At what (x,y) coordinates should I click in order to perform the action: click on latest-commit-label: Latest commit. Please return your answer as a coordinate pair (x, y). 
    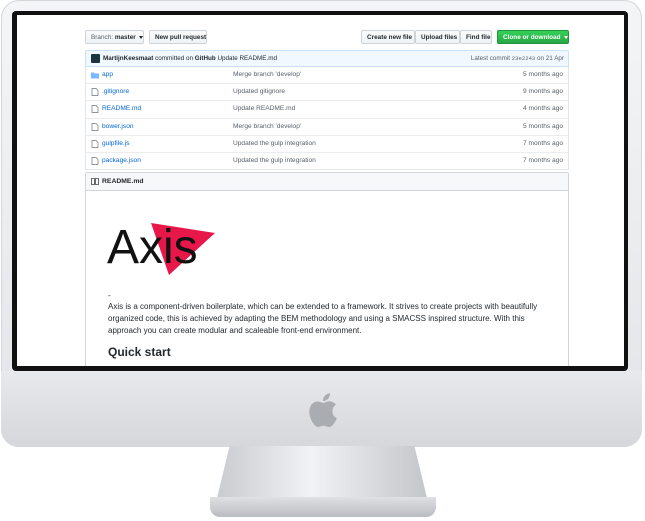
    Looking at the image, I should click on (490, 58).